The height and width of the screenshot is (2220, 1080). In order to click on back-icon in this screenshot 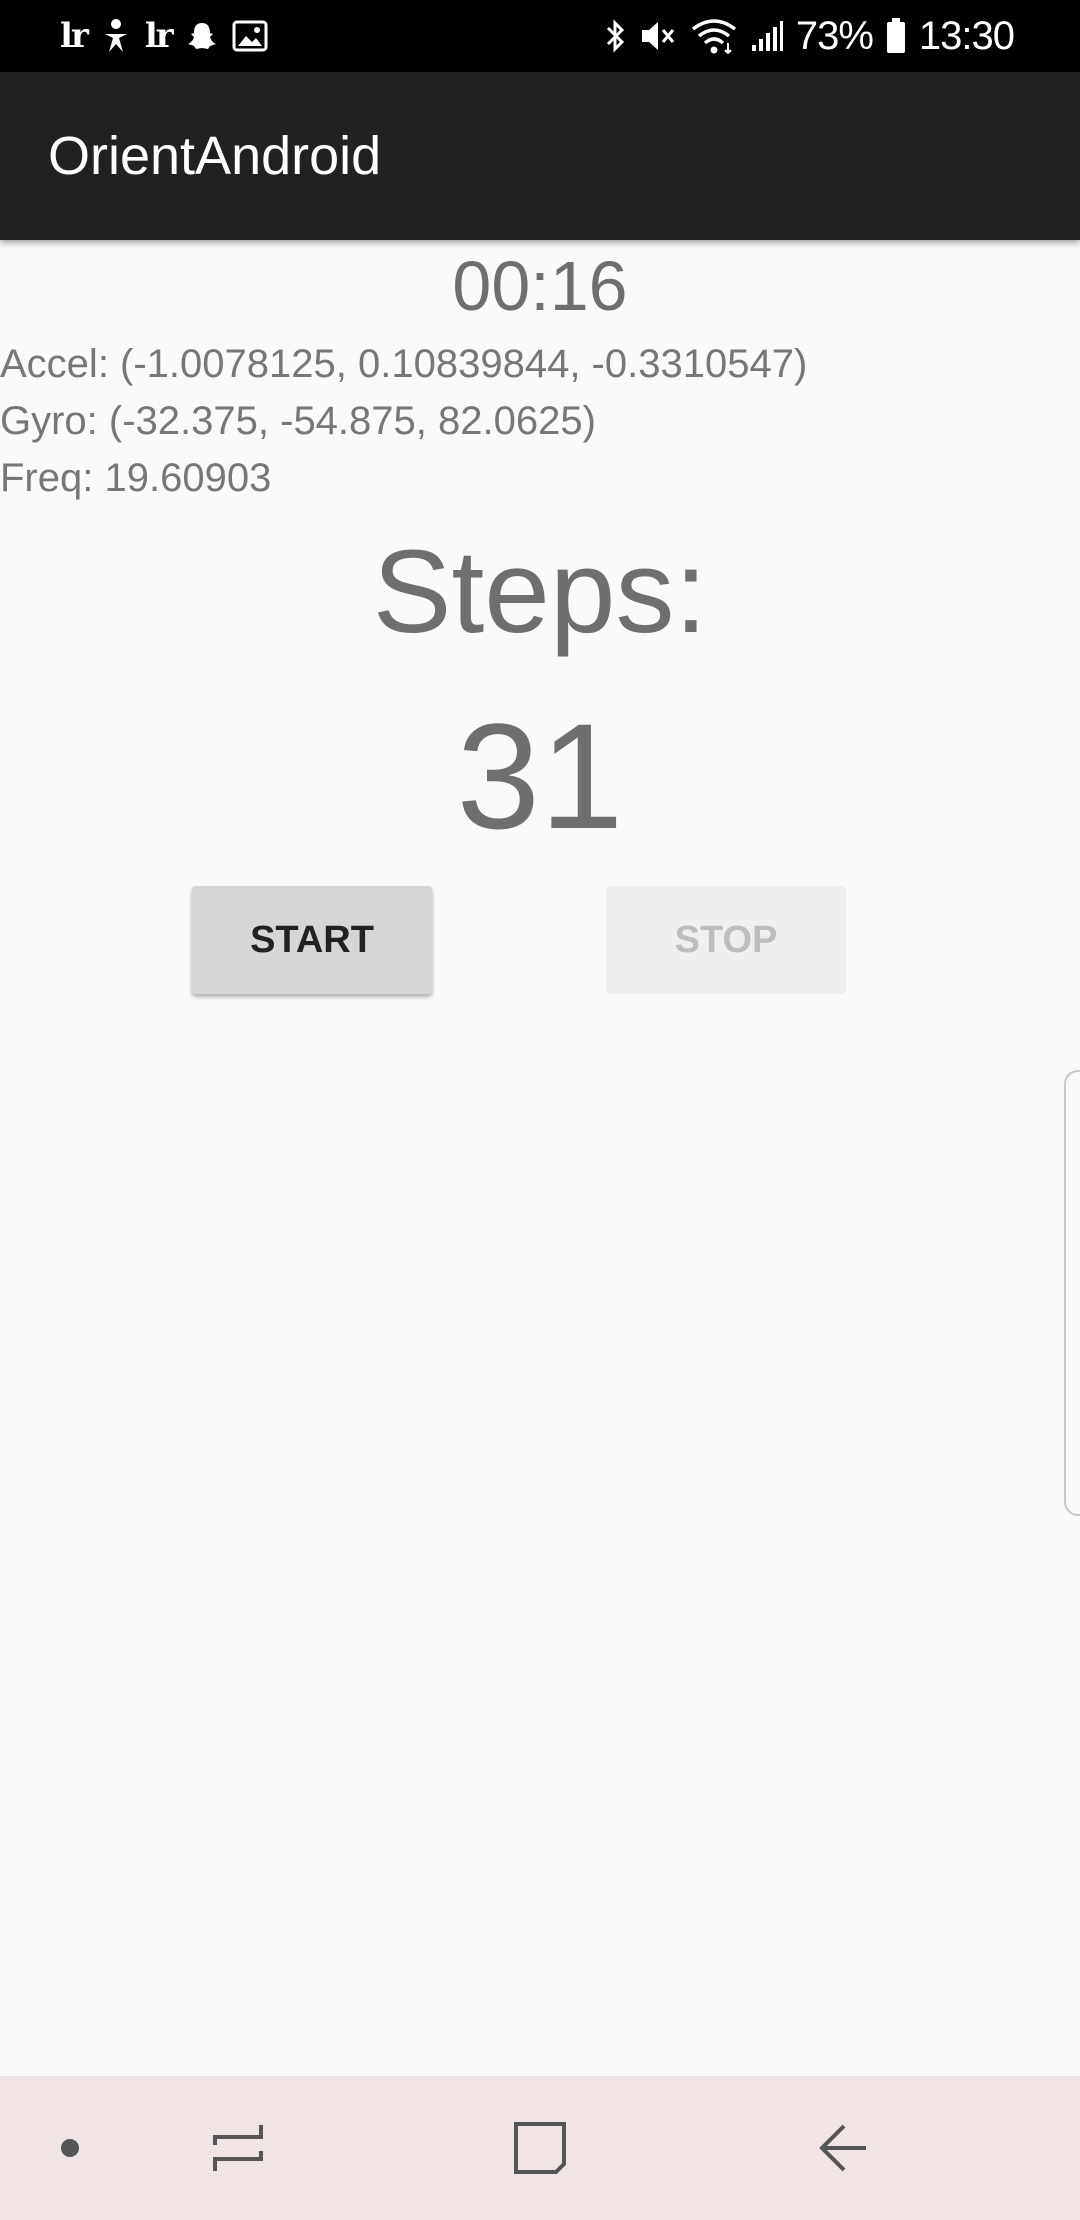, I will do `click(844, 2148)`.